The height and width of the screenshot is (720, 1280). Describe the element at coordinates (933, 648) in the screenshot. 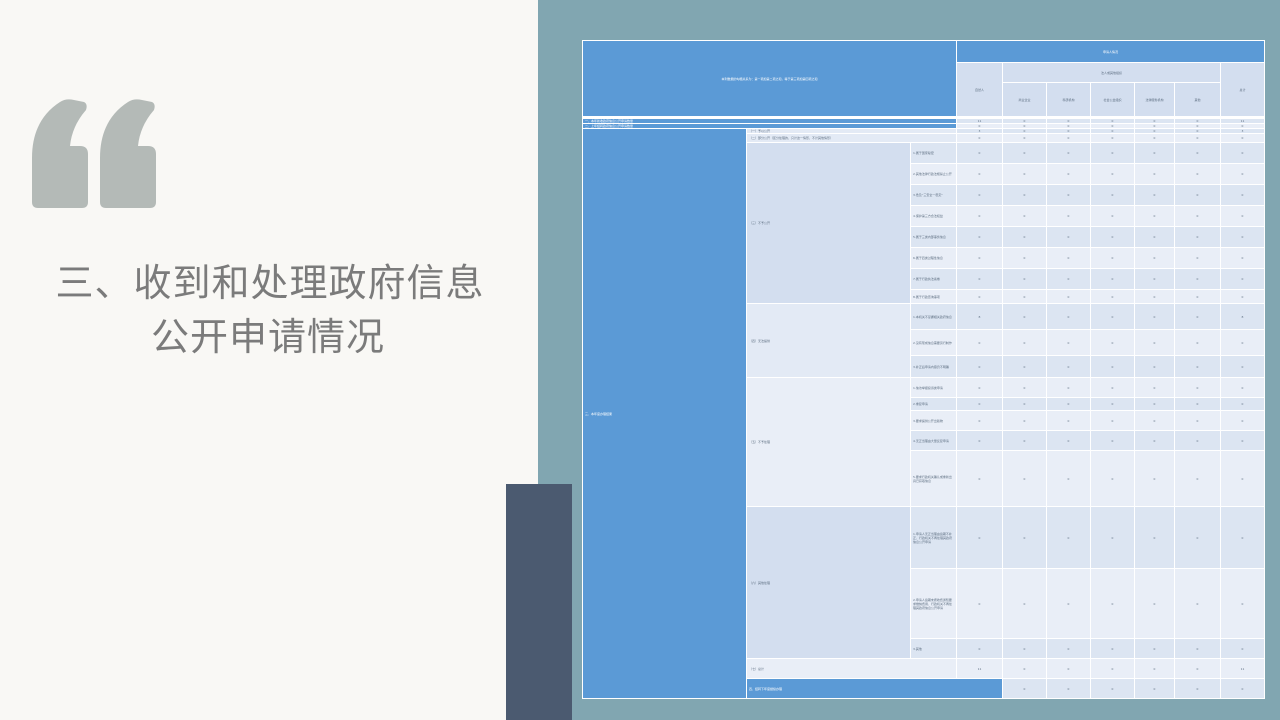

I see `item-label: 3.其他` at that location.